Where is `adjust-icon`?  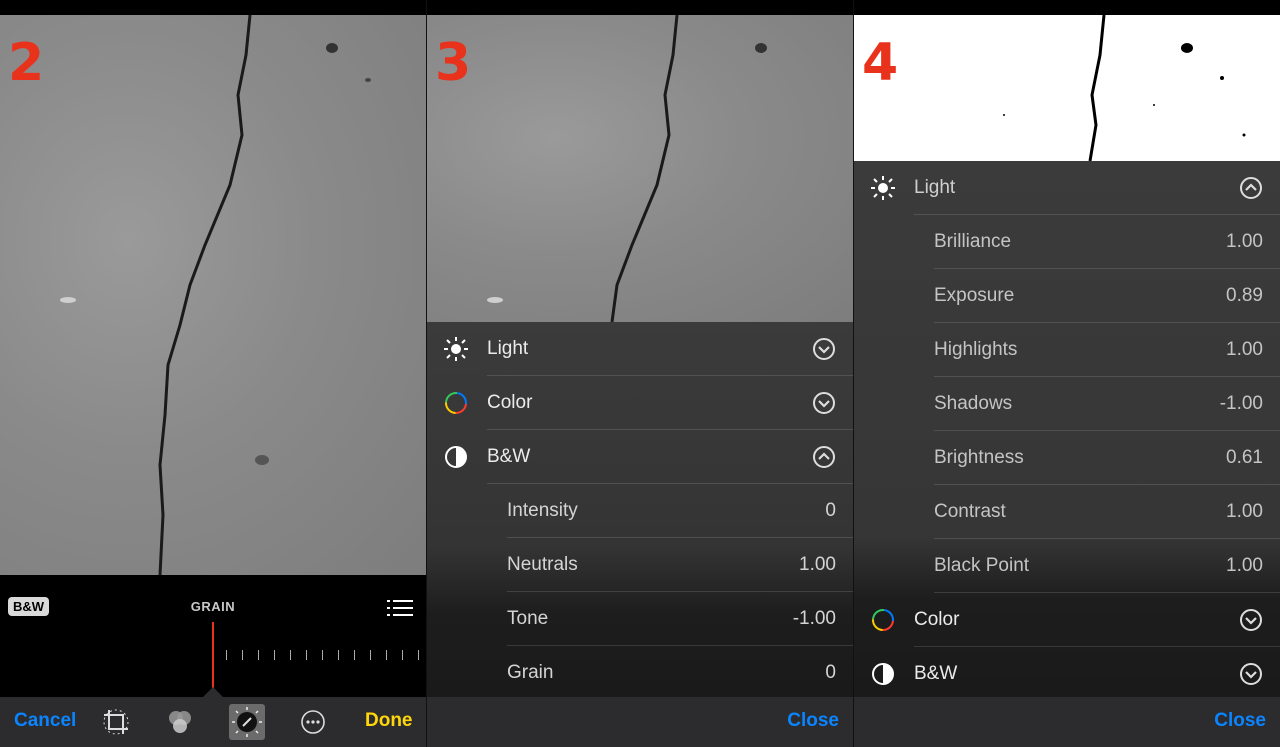
adjust-icon is located at coordinates (247, 722).